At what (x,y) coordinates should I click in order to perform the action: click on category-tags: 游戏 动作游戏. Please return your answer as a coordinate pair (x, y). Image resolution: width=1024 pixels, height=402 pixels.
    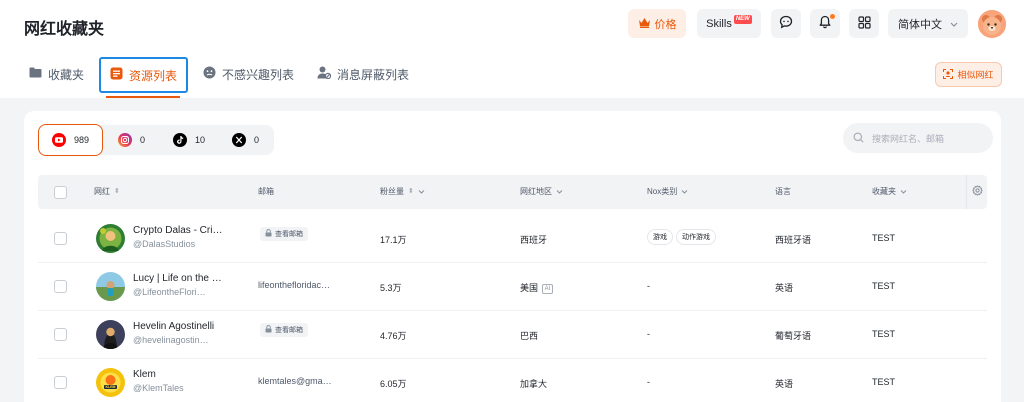
    Looking at the image, I should click on (683, 237).